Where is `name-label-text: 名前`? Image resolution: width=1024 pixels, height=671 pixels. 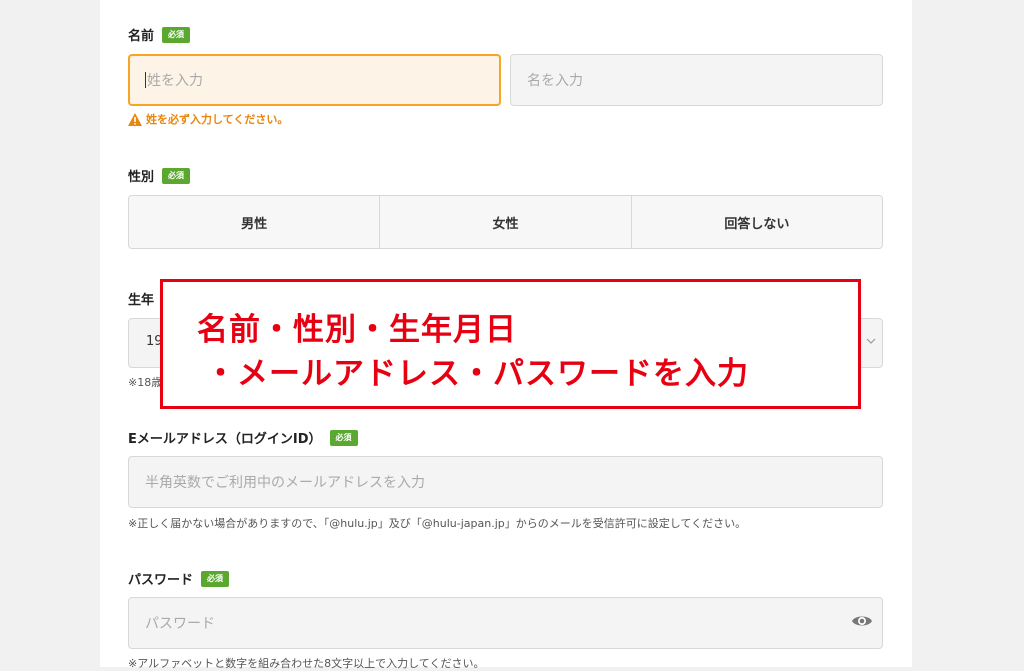 name-label-text: 名前 is located at coordinates (141, 36).